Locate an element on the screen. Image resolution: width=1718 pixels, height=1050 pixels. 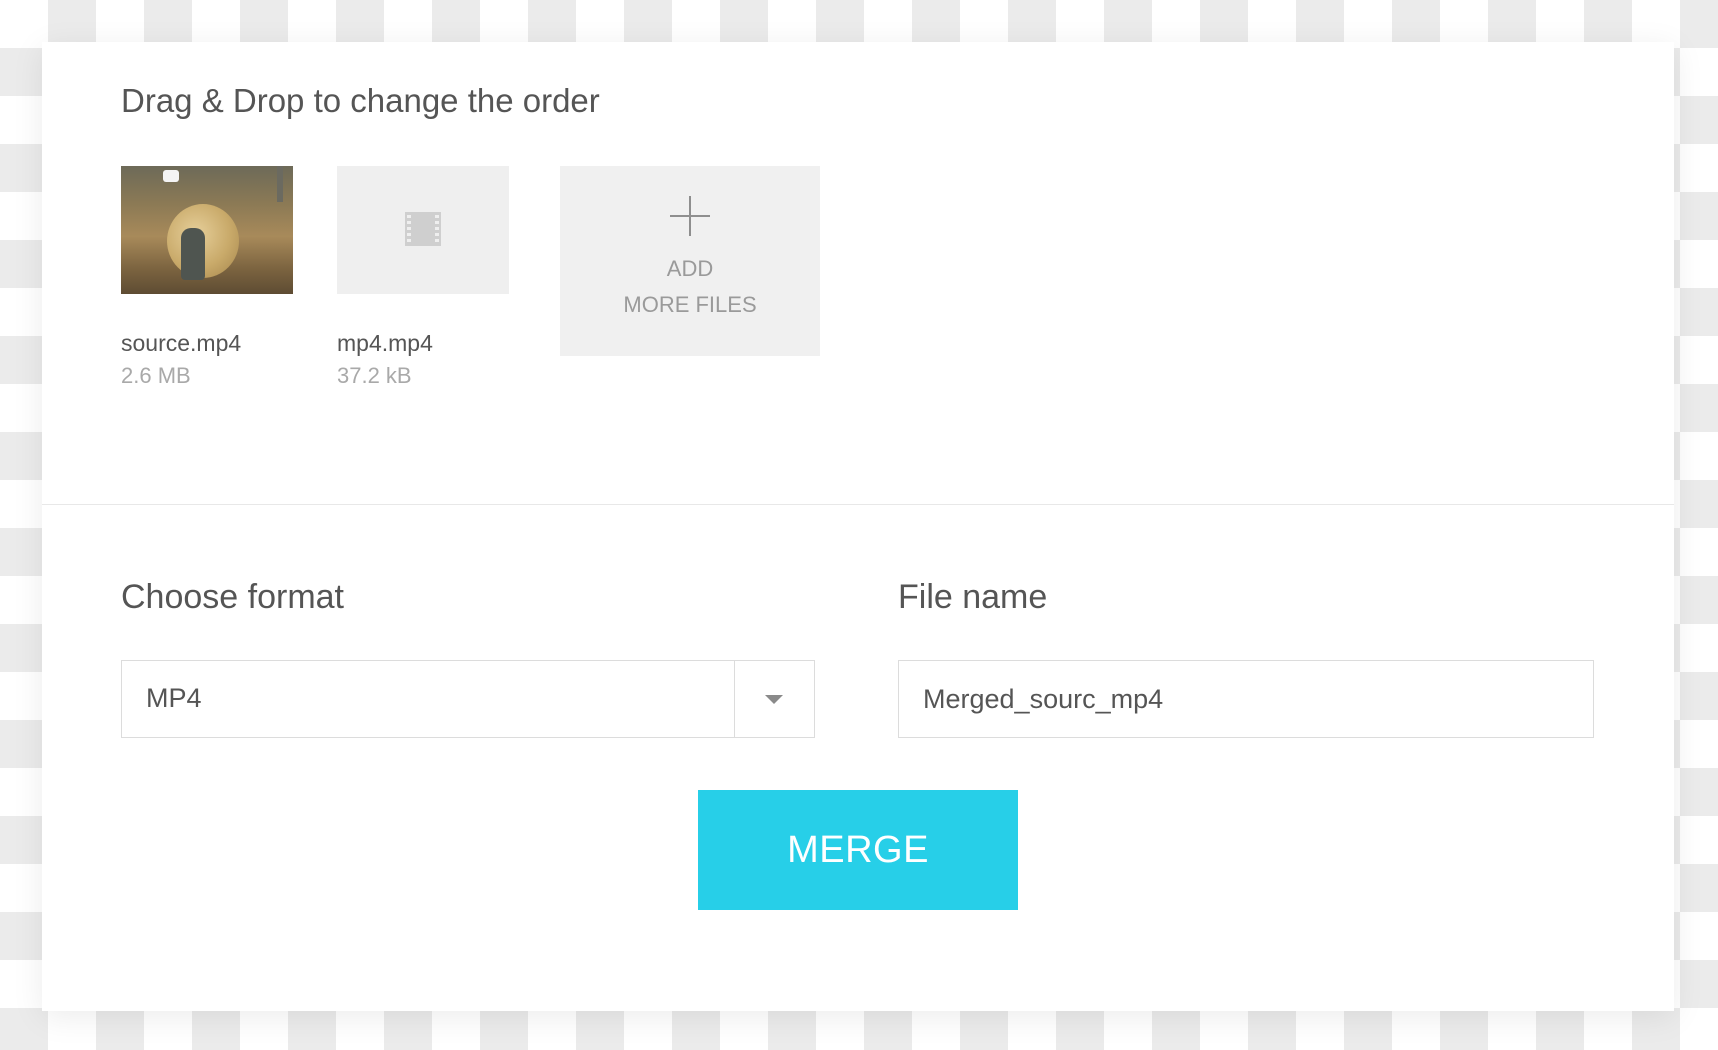
format-label: Choose format is located at coordinates (232, 597).